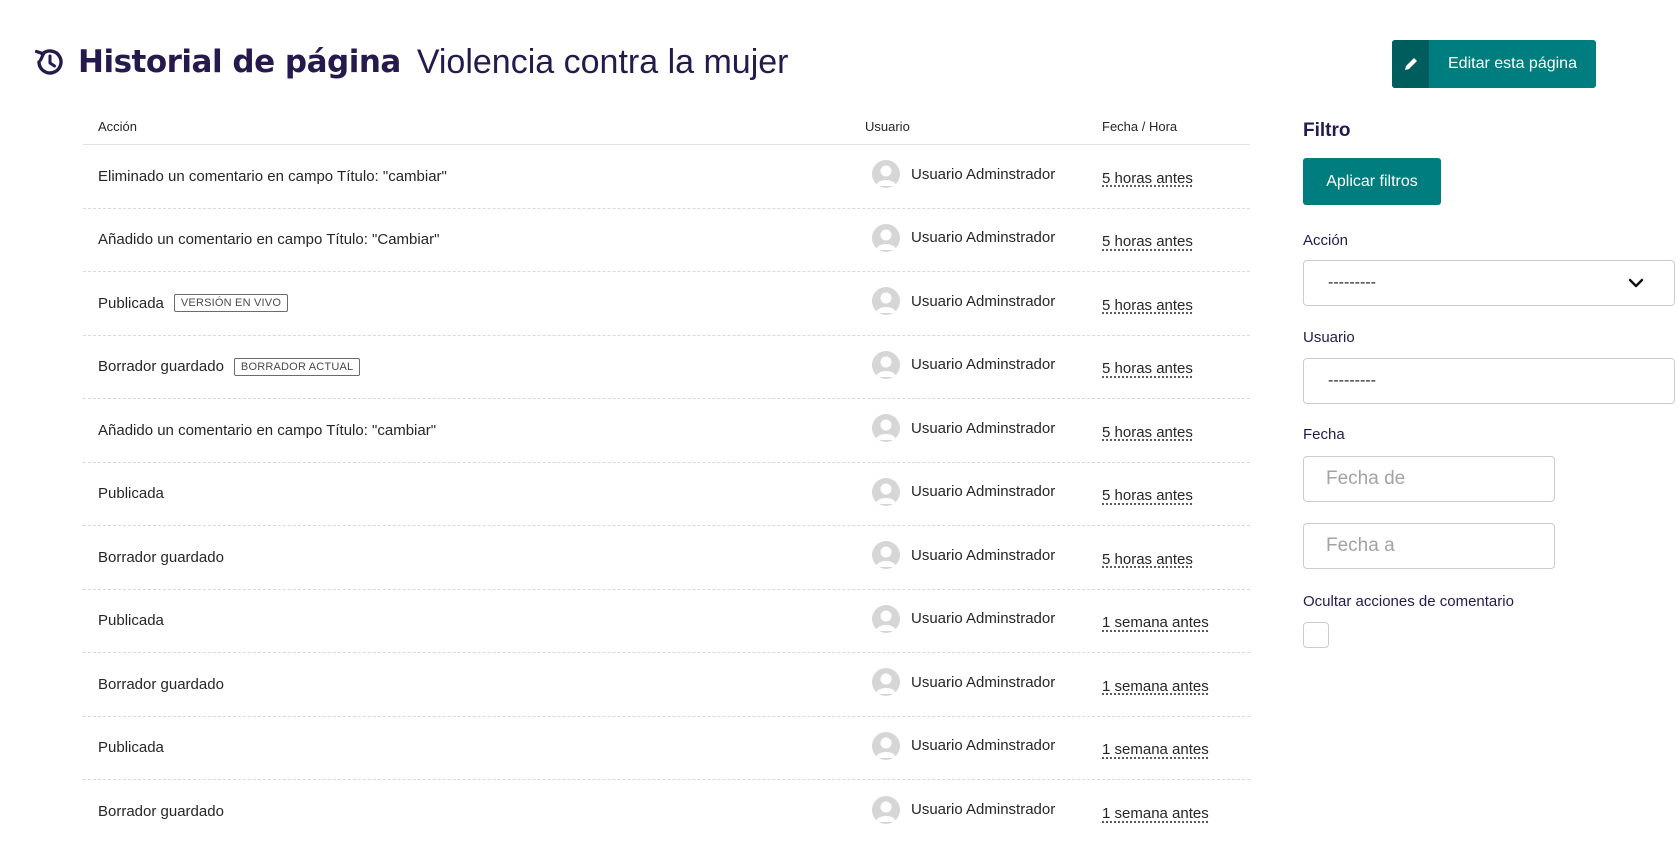 The height and width of the screenshot is (852, 1677). Describe the element at coordinates (1326, 240) in the screenshot. I see `action-filter-label: Acción` at that location.